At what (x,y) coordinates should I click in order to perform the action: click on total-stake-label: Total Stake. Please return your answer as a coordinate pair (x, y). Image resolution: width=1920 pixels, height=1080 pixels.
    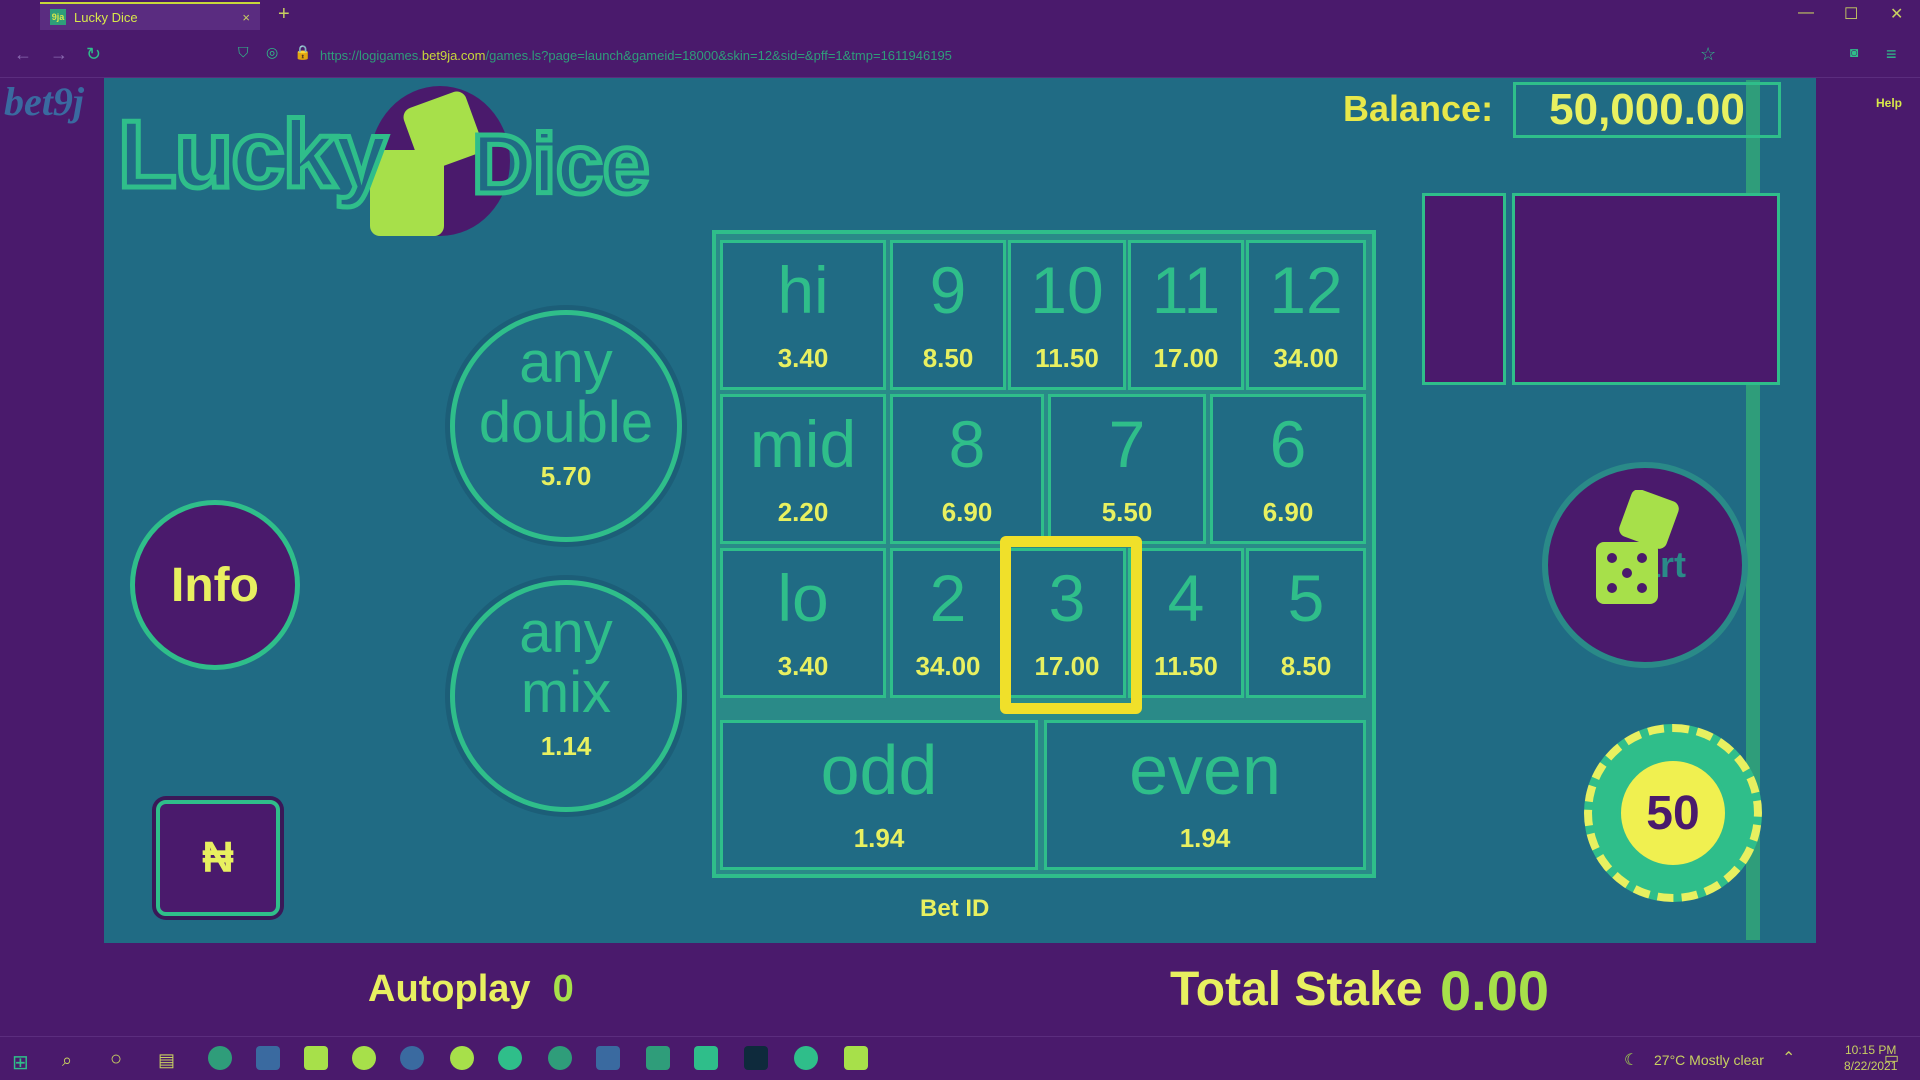
    Looking at the image, I should click on (1296, 989).